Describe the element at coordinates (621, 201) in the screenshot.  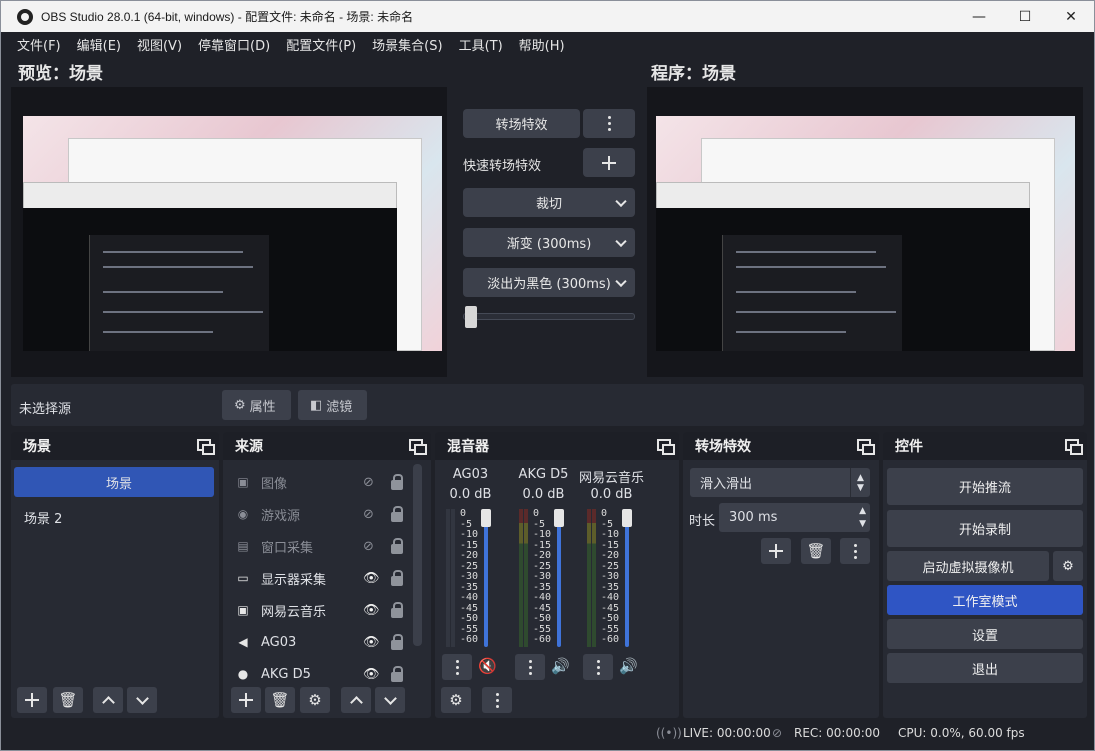
I see `chevron-down-icon` at that location.